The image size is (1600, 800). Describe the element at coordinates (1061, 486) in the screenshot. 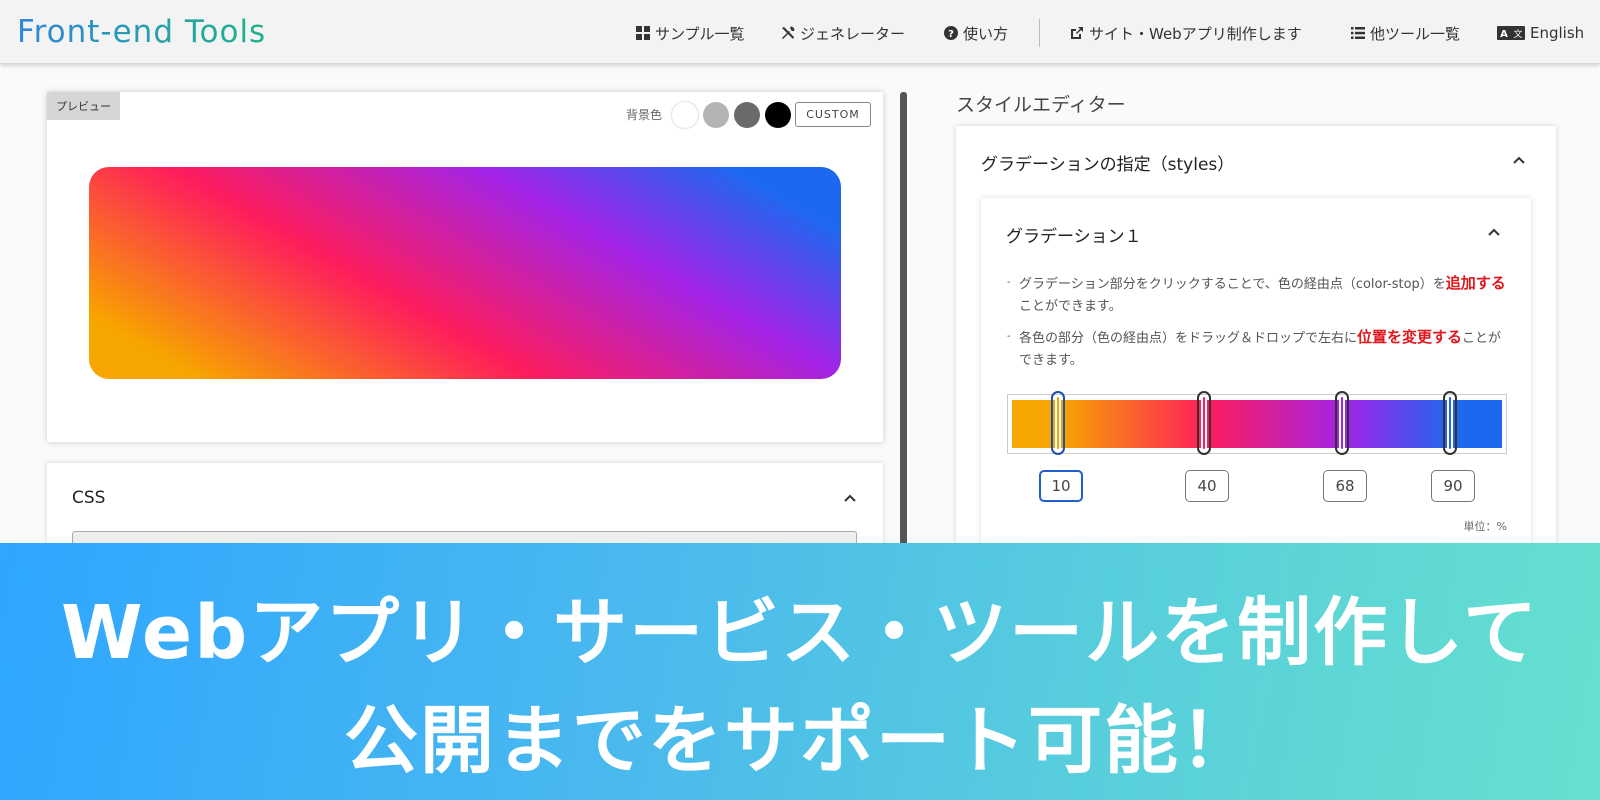

I see `stop-position-input: 10` at that location.